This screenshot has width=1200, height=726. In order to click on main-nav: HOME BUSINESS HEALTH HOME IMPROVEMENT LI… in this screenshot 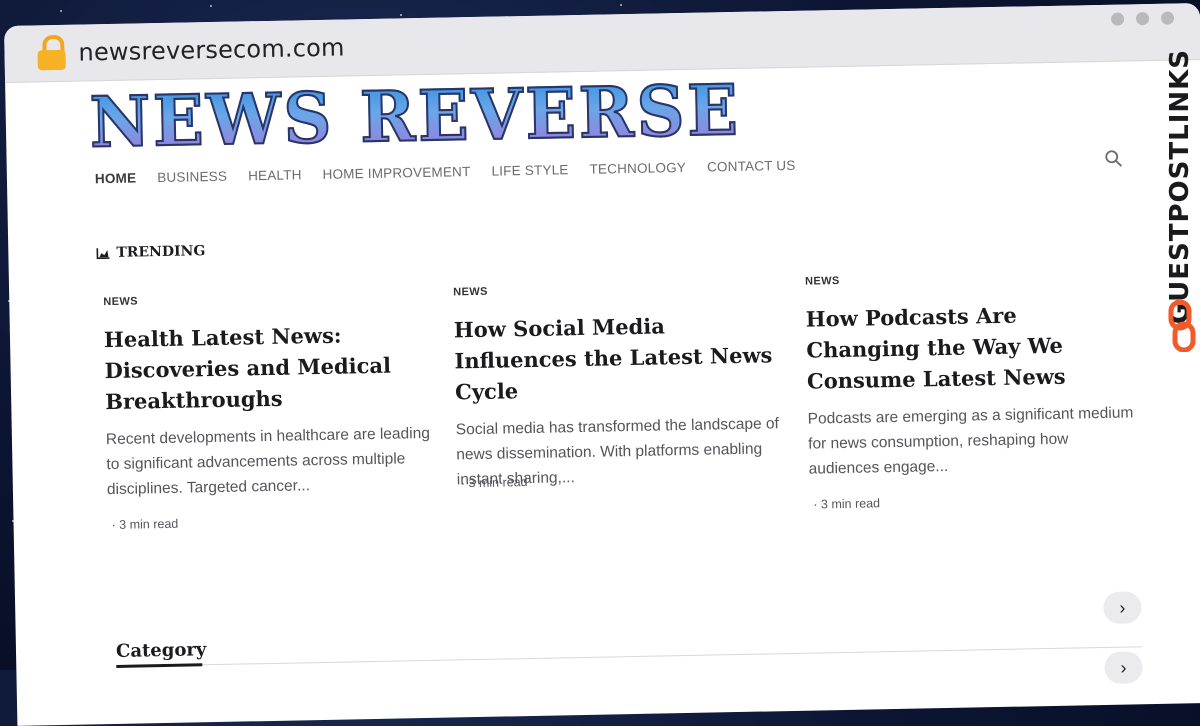, I will do `click(445, 172)`.